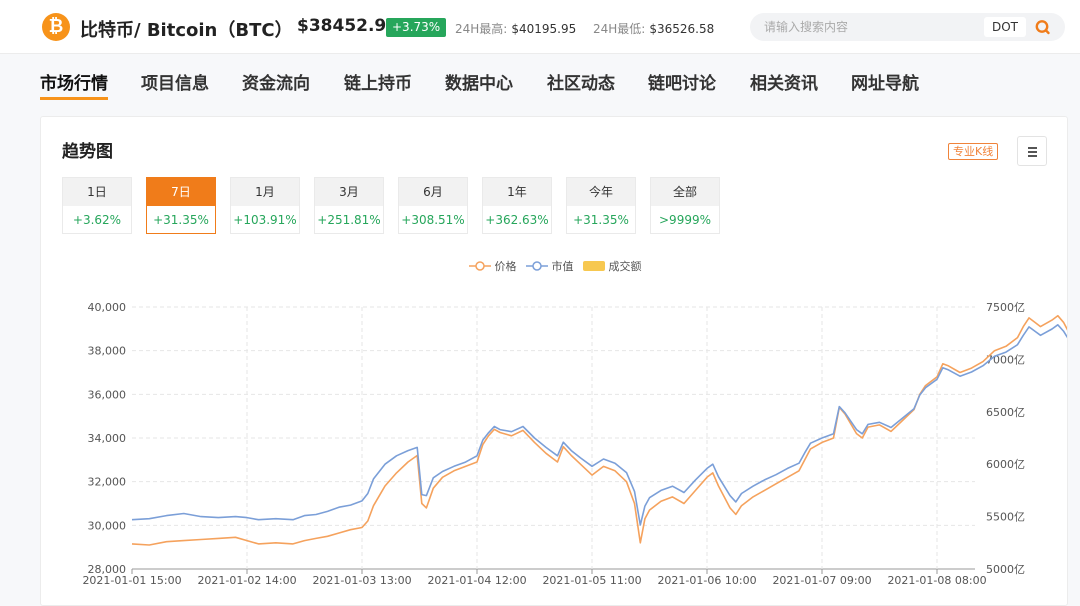 The width and height of the screenshot is (1080, 606). Describe the element at coordinates (349, 220) in the screenshot. I see `range-tab-change: +251.81%` at that location.